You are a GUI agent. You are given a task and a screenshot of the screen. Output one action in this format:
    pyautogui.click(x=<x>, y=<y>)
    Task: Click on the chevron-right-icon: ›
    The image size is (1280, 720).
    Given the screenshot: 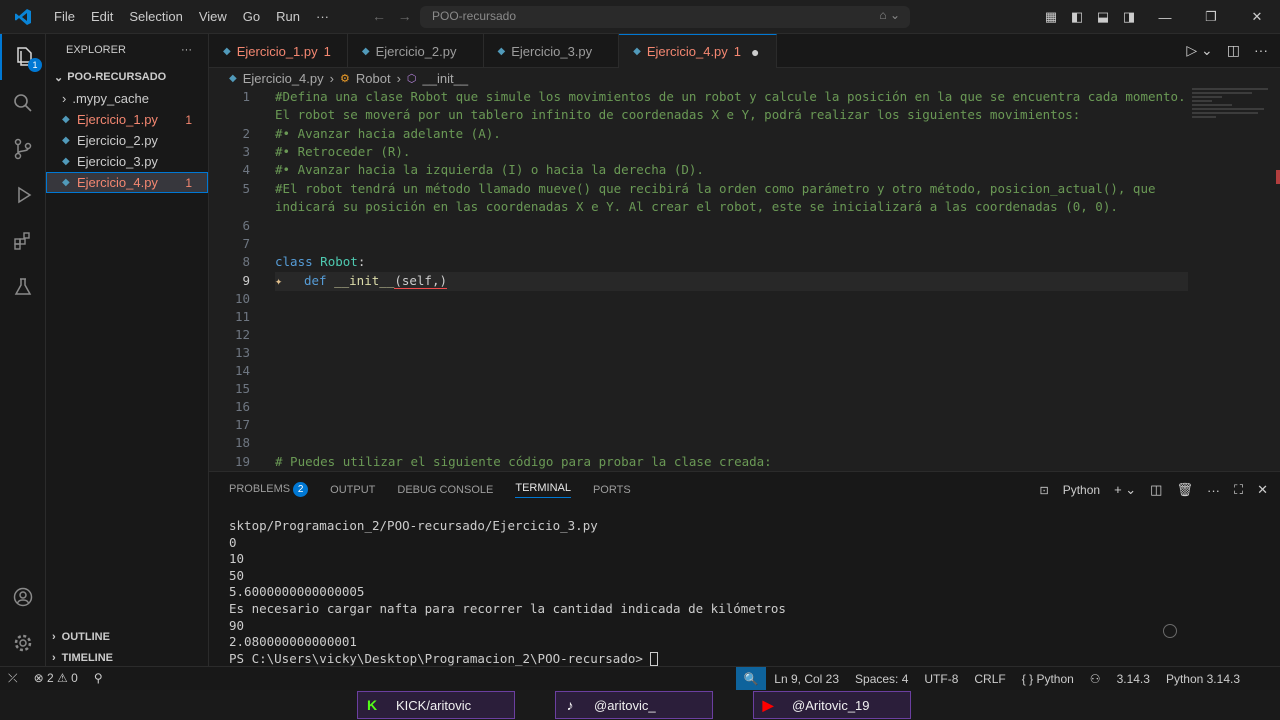 What is the action you would take?
    pyautogui.click(x=64, y=98)
    